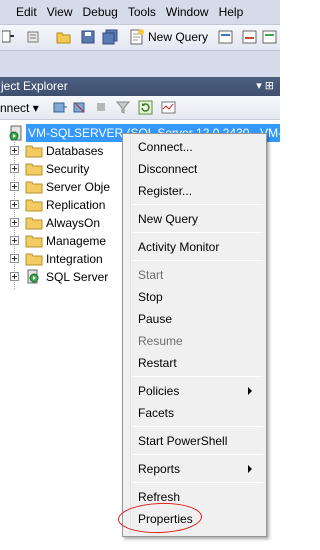 The height and width of the screenshot is (550, 320). What do you see at coordinates (168, 107) in the screenshot?
I see `activity-monitor-icon` at bounding box center [168, 107].